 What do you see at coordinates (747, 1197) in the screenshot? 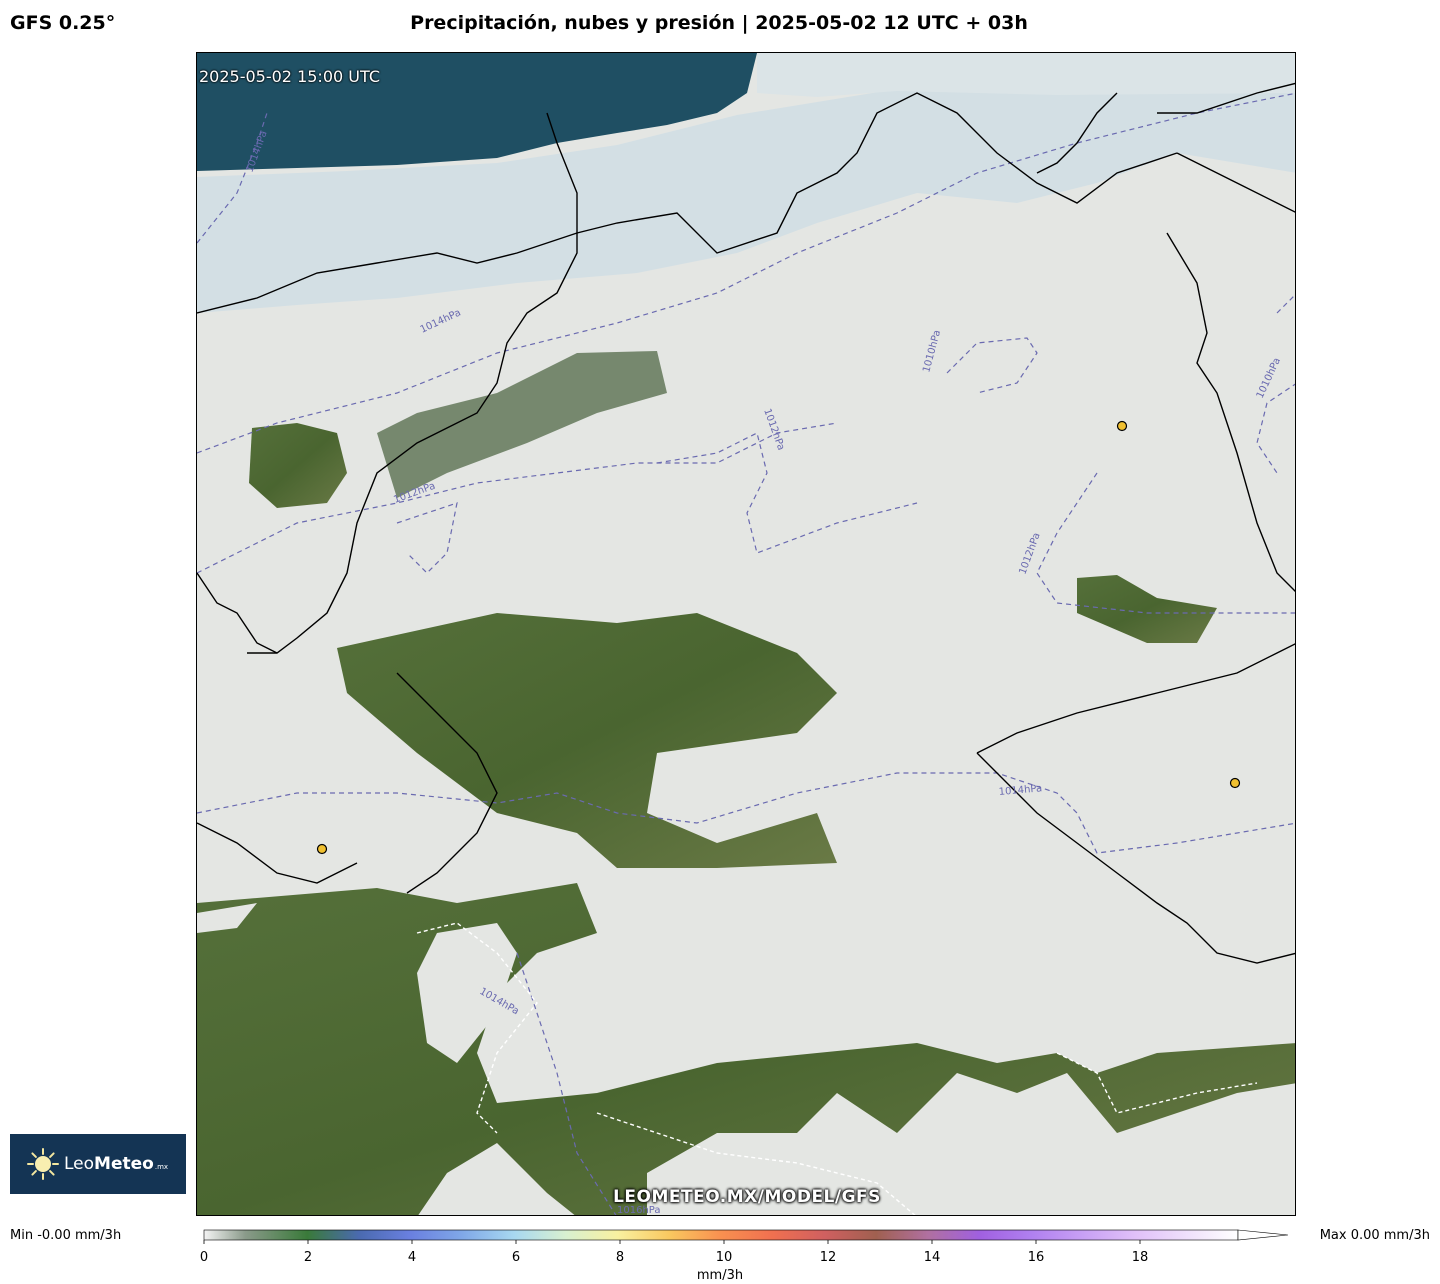
I see `watermark-text: LEOMETEO.MX/MODEL/GFS` at bounding box center [747, 1197].